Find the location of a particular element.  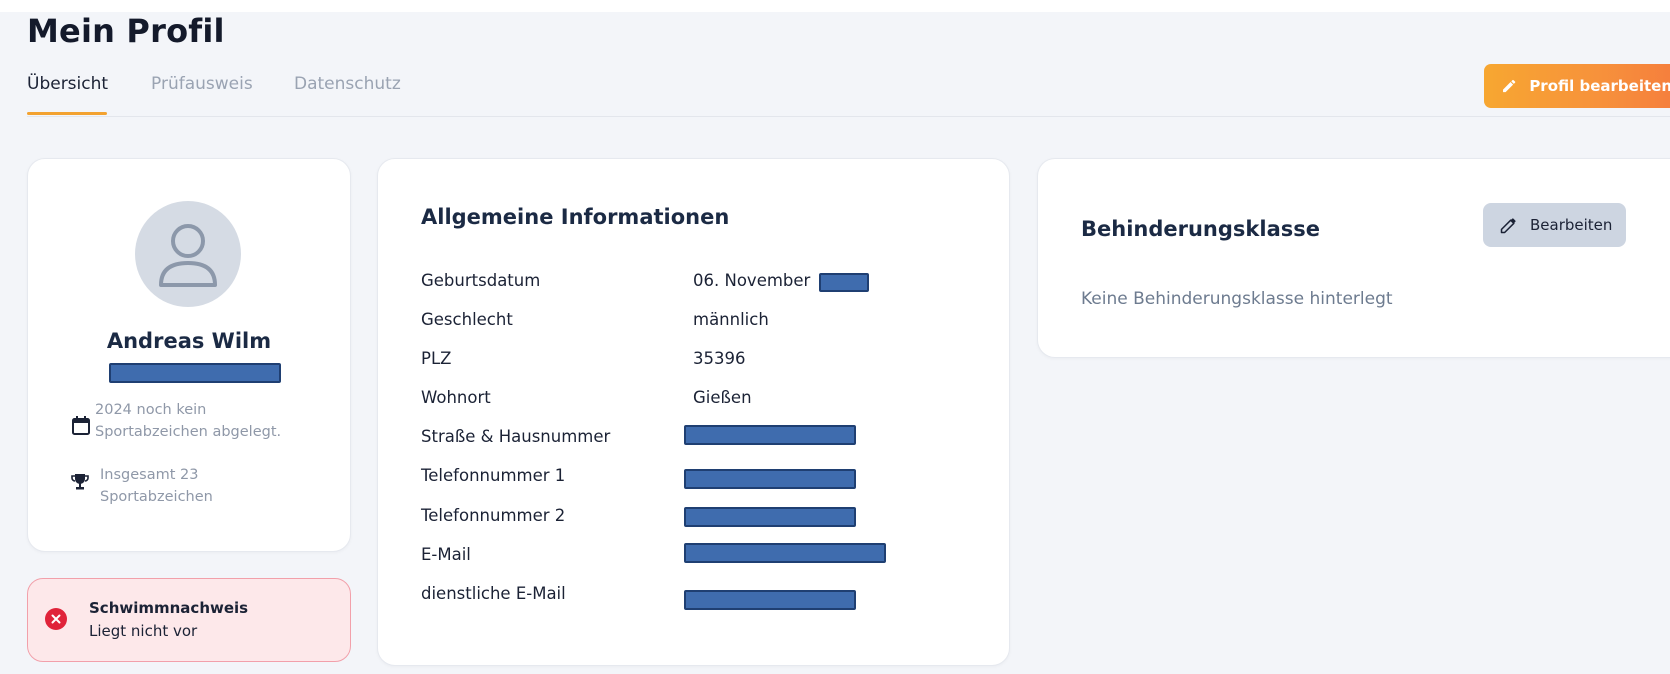

stat-total-badges: Insgesamt 23 Sportabzeichen is located at coordinates (156, 486).